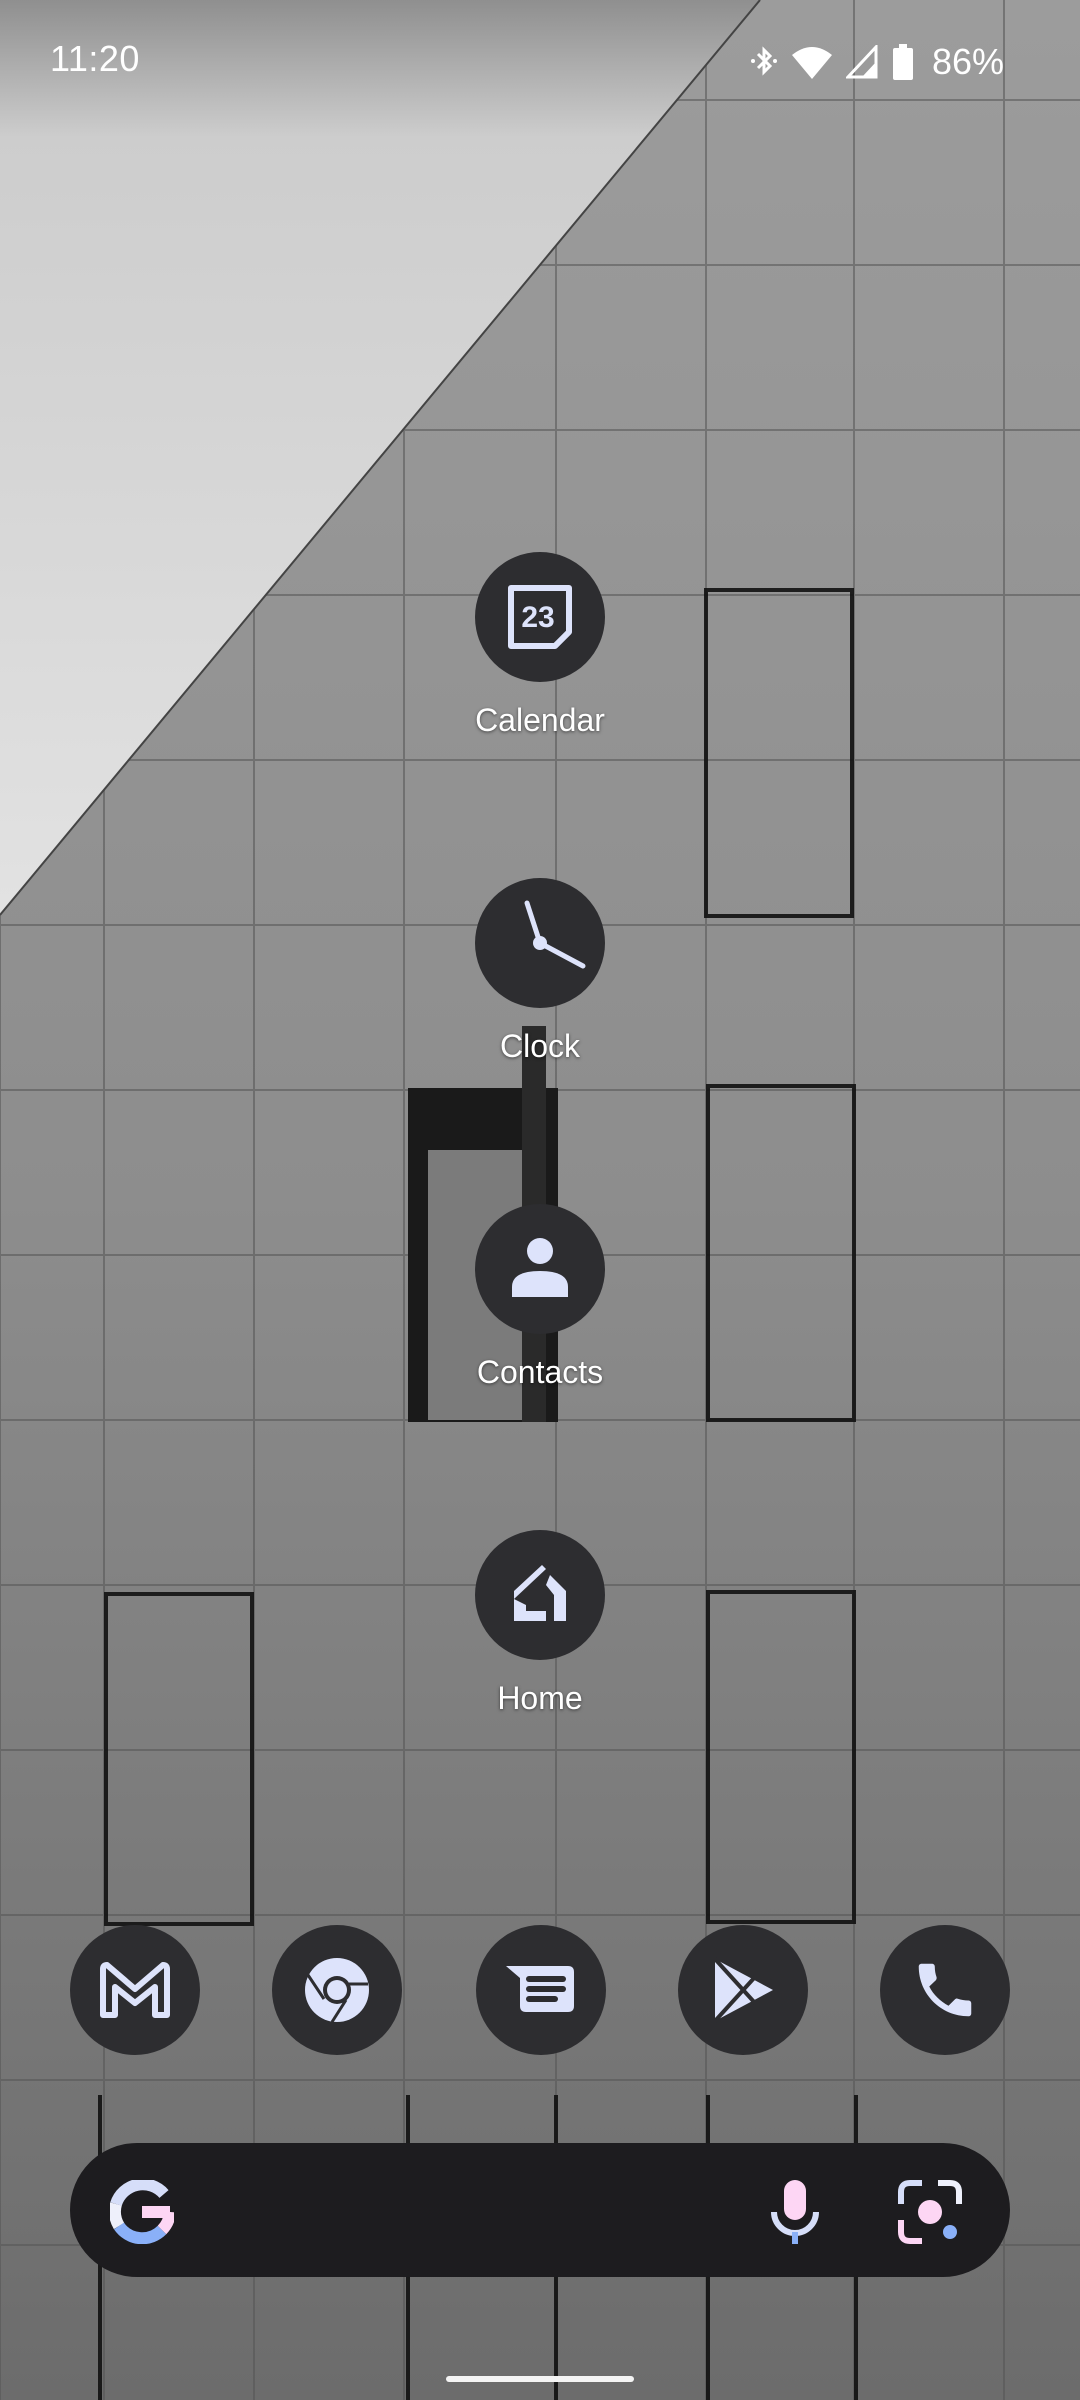 The height and width of the screenshot is (2400, 1080). Describe the element at coordinates (95, 58) in the screenshot. I see `status-time: 11:20` at that location.